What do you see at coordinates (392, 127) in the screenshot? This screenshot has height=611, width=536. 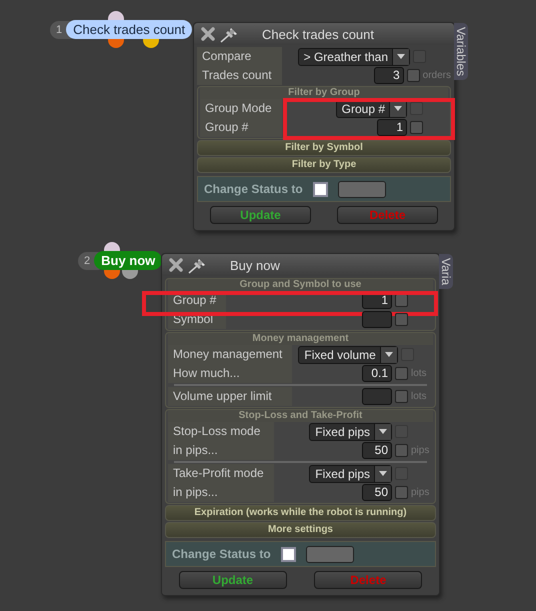 I see `input-field: 1` at bounding box center [392, 127].